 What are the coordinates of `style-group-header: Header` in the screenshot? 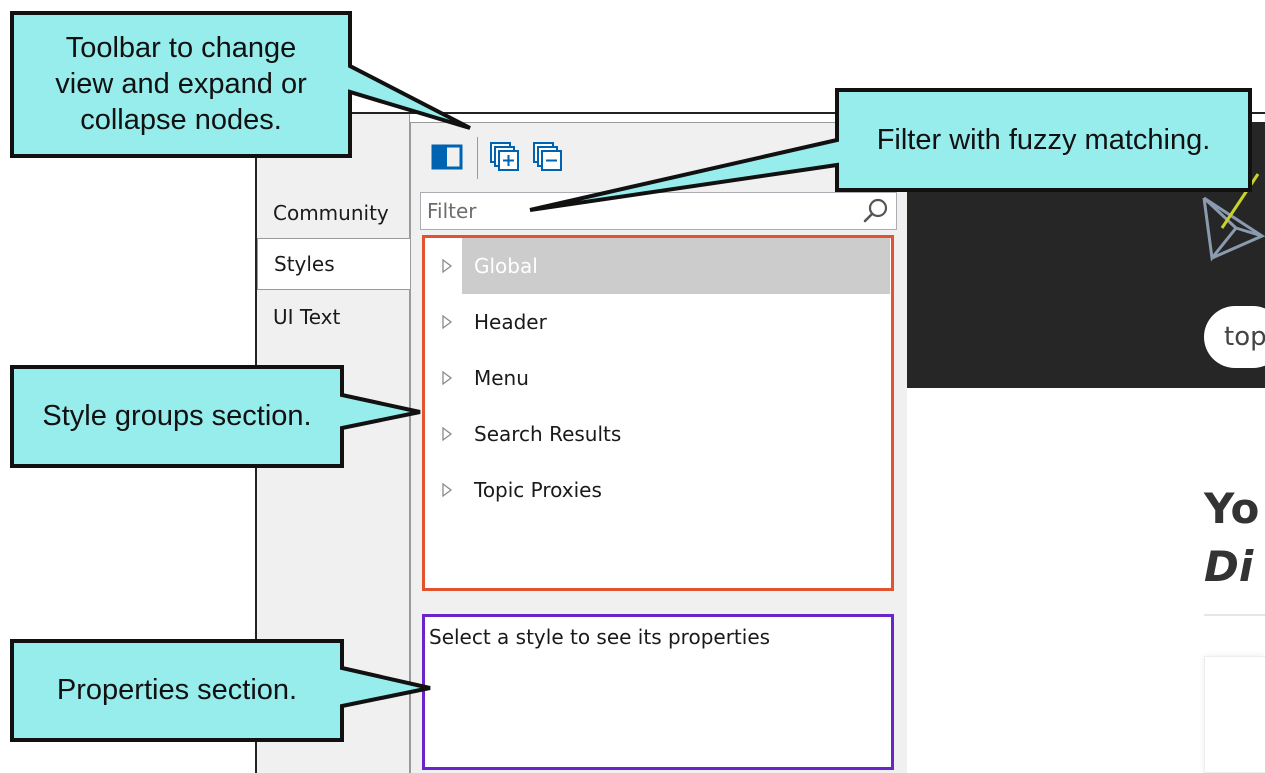 It's located at (658, 322).